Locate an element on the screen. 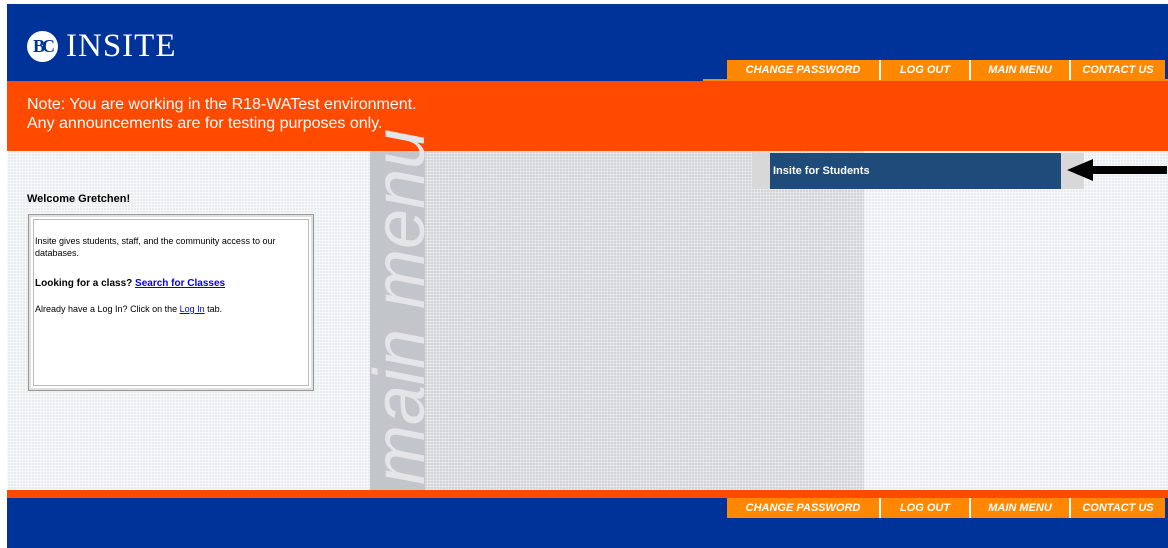  change-password-link-footer: CHANGE PASSWORD is located at coordinates (803, 508).